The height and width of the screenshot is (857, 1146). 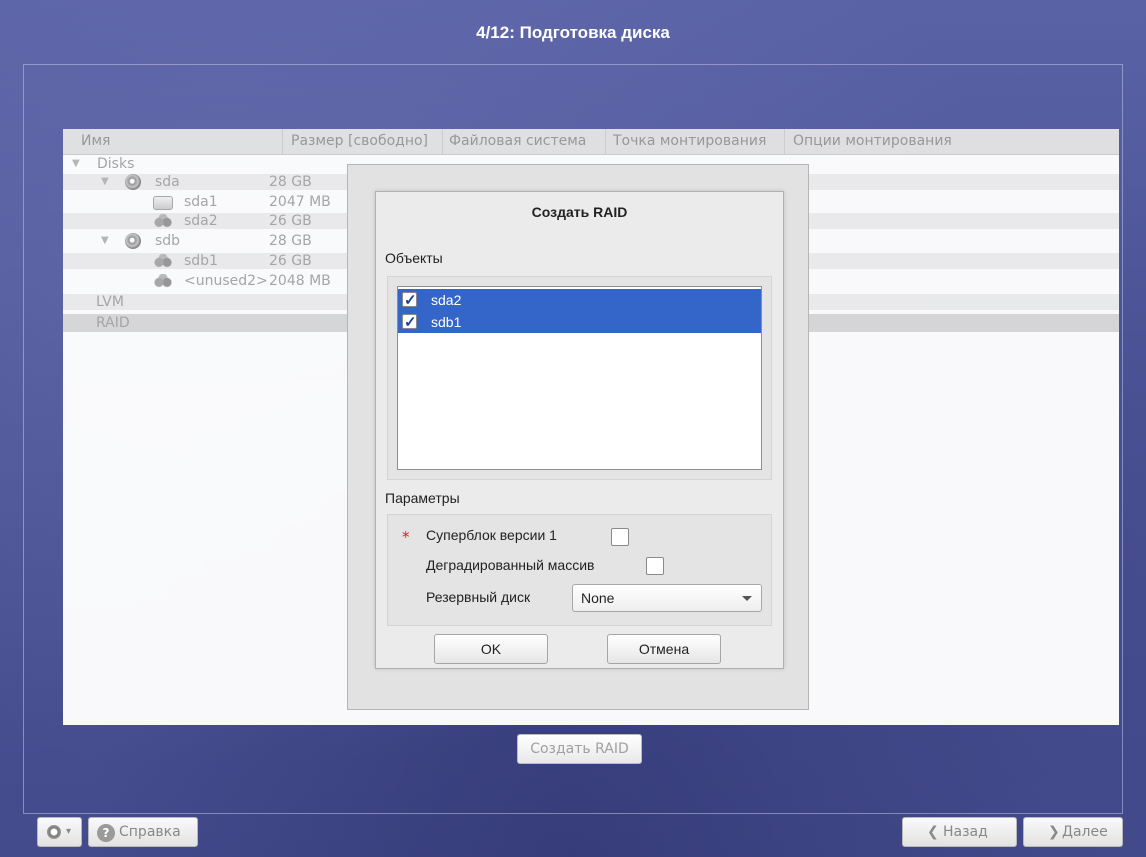 I want to click on superblock-label: Суперблок версии 1, so click(x=491, y=535).